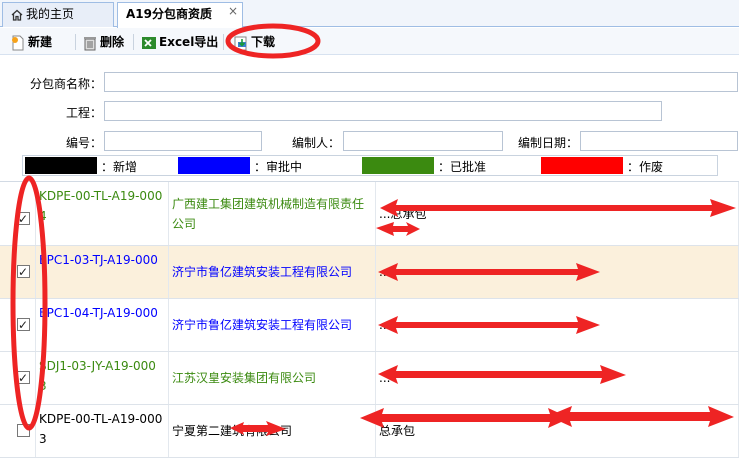 The height and width of the screenshot is (469, 739). Describe the element at coordinates (383, 111) in the screenshot. I see `project-input` at that location.